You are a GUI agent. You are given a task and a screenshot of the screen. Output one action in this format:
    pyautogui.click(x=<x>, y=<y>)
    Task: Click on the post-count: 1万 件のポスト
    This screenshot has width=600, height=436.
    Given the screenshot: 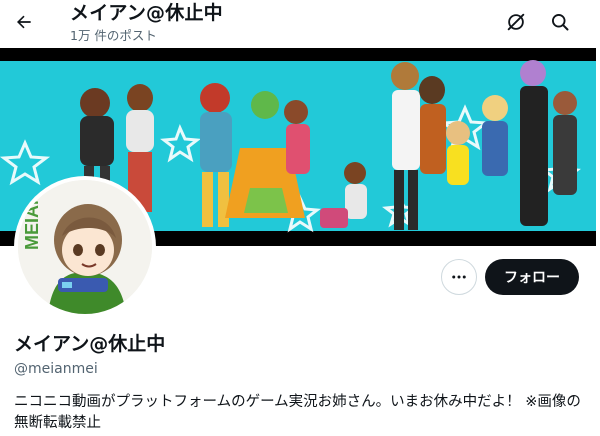 What is the action you would take?
    pyautogui.click(x=113, y=35)
    